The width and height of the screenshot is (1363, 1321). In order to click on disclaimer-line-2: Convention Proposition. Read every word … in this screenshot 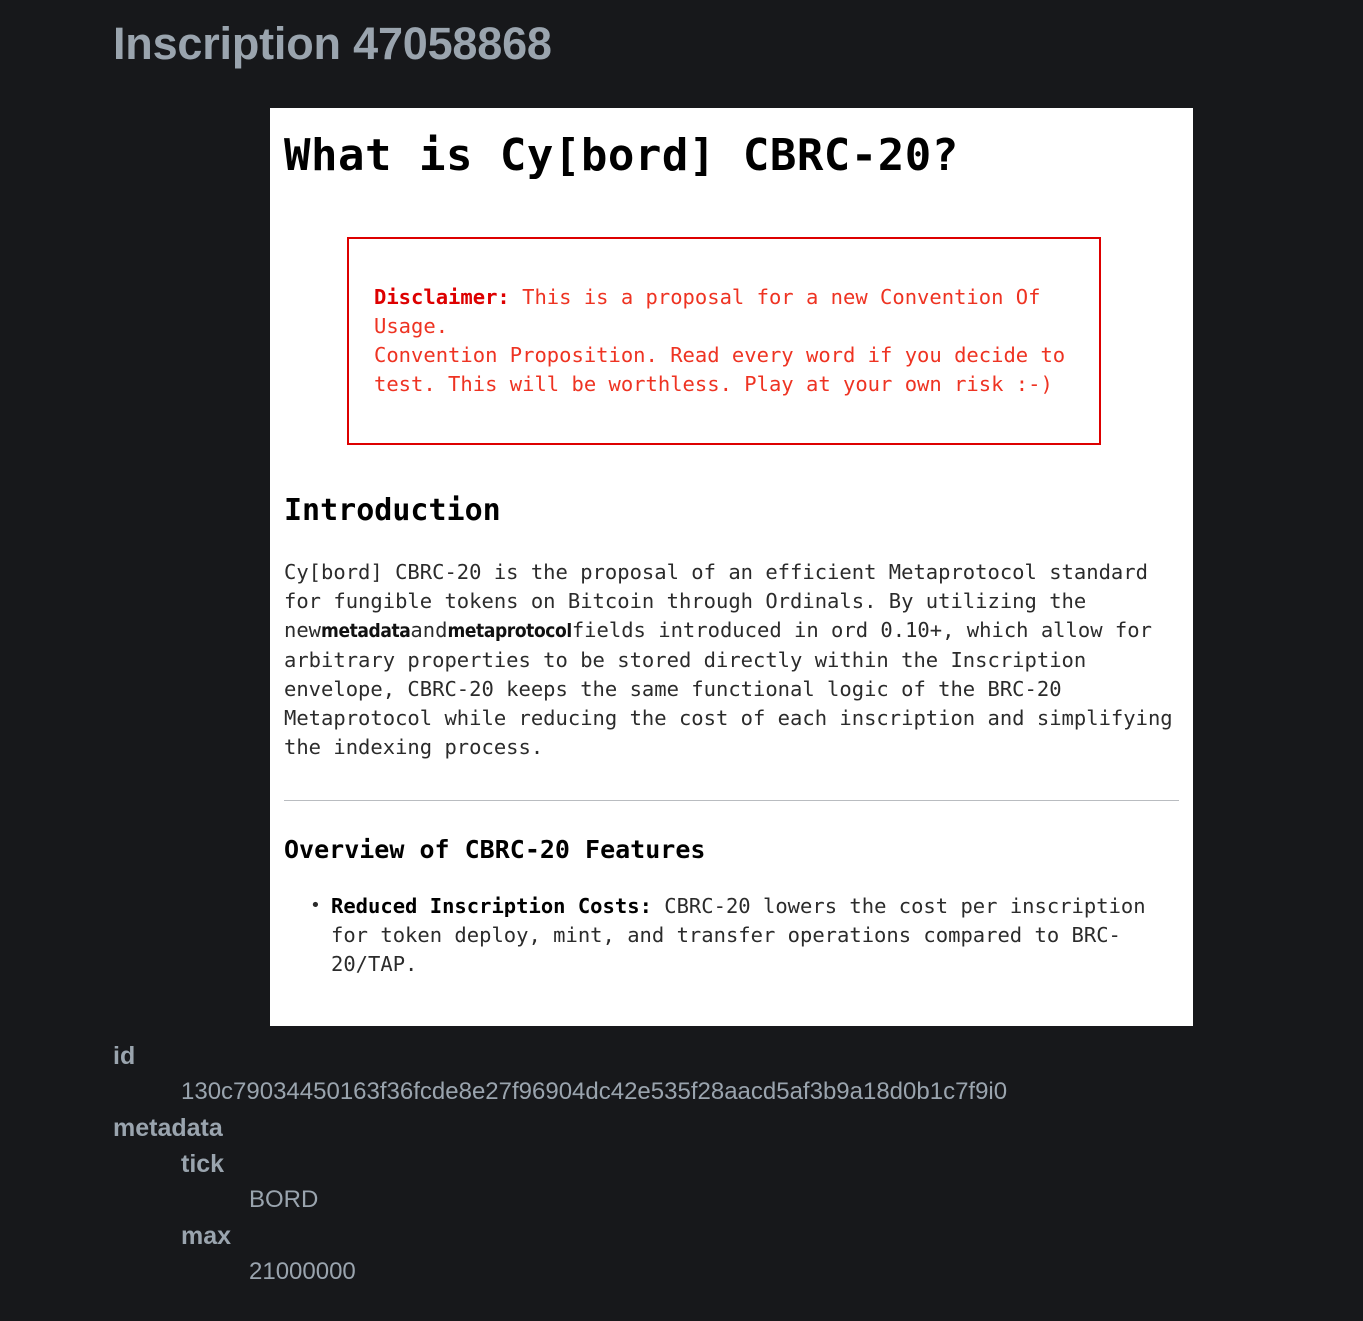, I will do `click(726, 369)`.